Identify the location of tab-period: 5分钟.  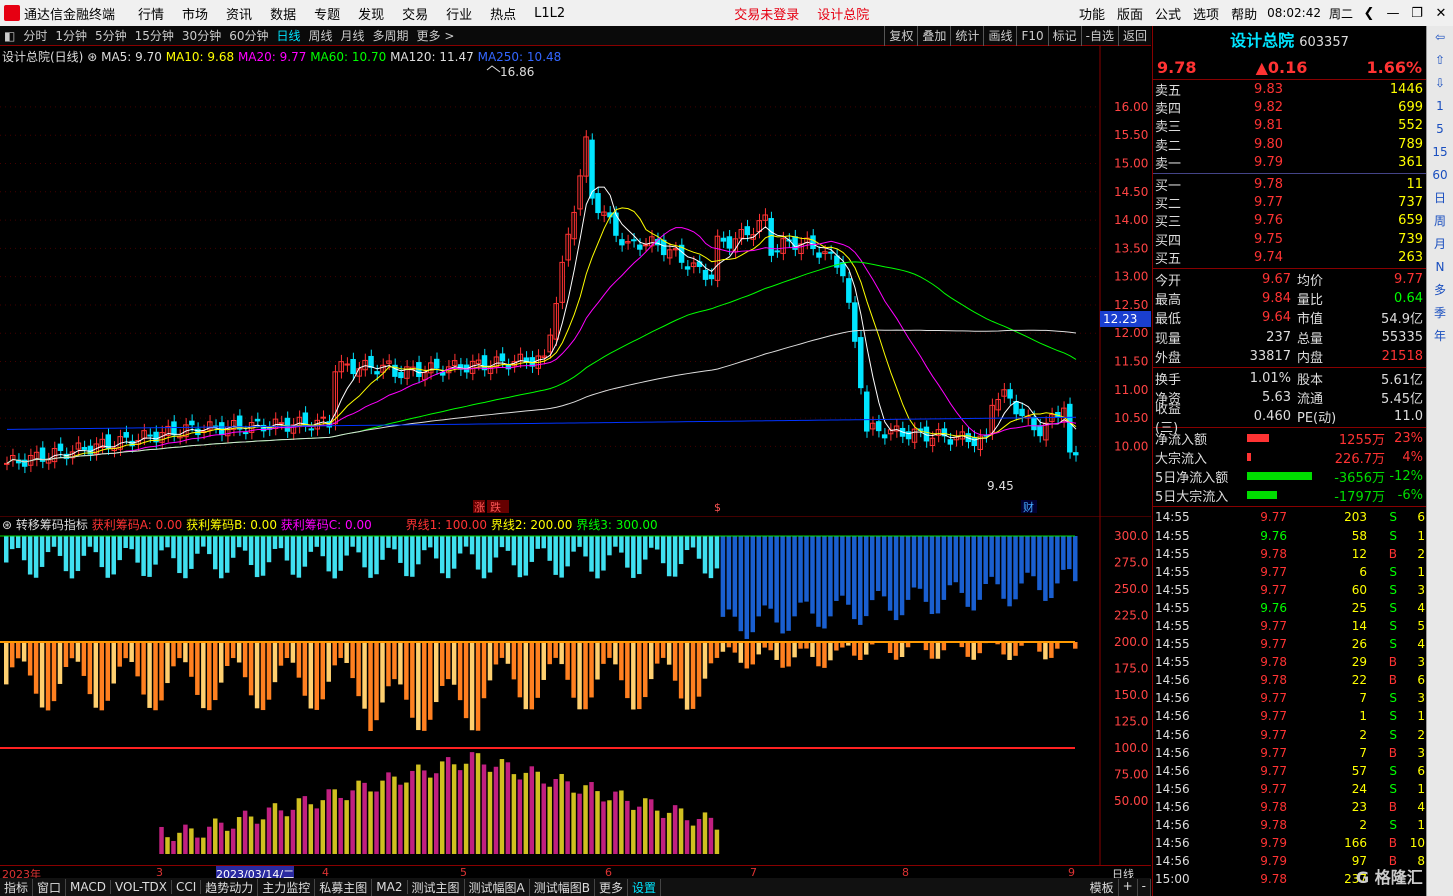
(111, 35).